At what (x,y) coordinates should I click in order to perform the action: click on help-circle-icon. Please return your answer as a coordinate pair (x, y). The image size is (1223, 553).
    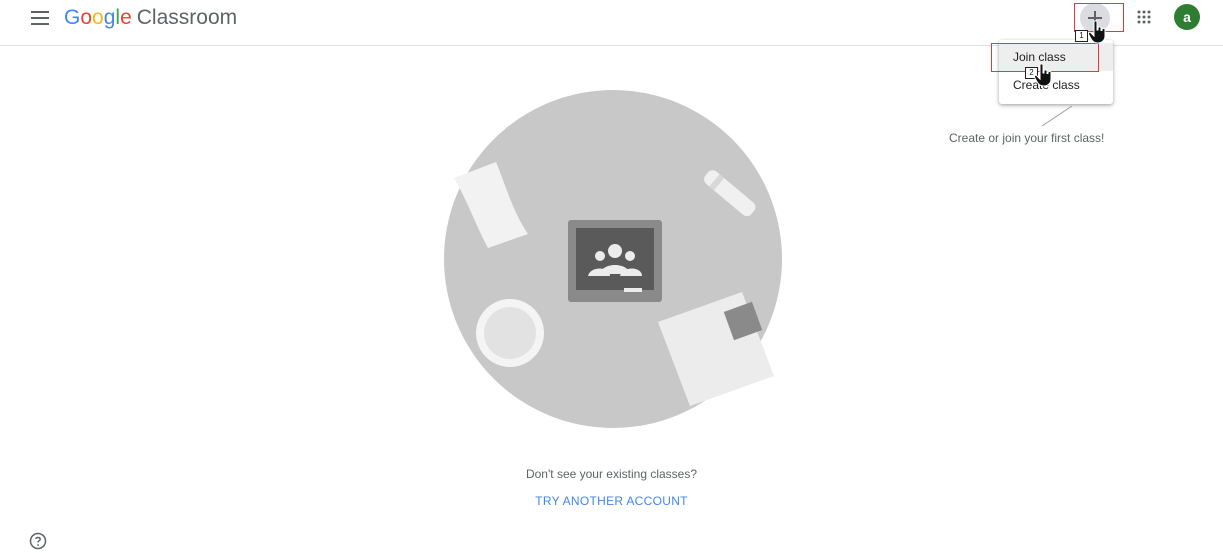
    Looking at the image, I should click on (38, 541).